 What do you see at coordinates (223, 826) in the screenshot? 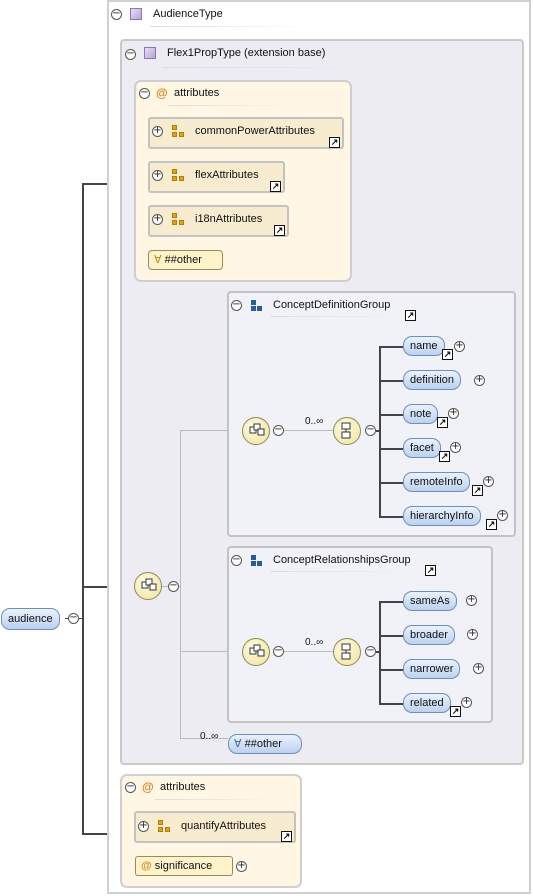
I see `attribute-group-label: quantifyAttributes` at bounding box center [223, 826].